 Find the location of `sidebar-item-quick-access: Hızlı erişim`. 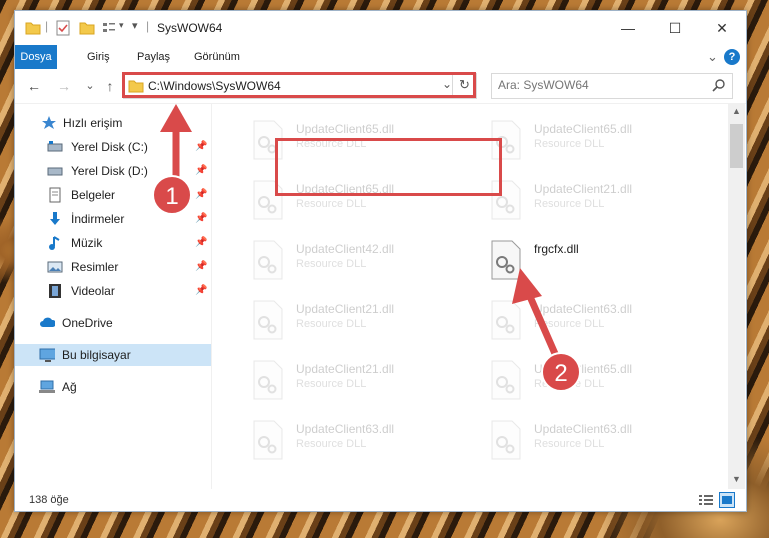

sidebar-item-quick-access: Hızlı erişim is located at coordinates (113, 123).